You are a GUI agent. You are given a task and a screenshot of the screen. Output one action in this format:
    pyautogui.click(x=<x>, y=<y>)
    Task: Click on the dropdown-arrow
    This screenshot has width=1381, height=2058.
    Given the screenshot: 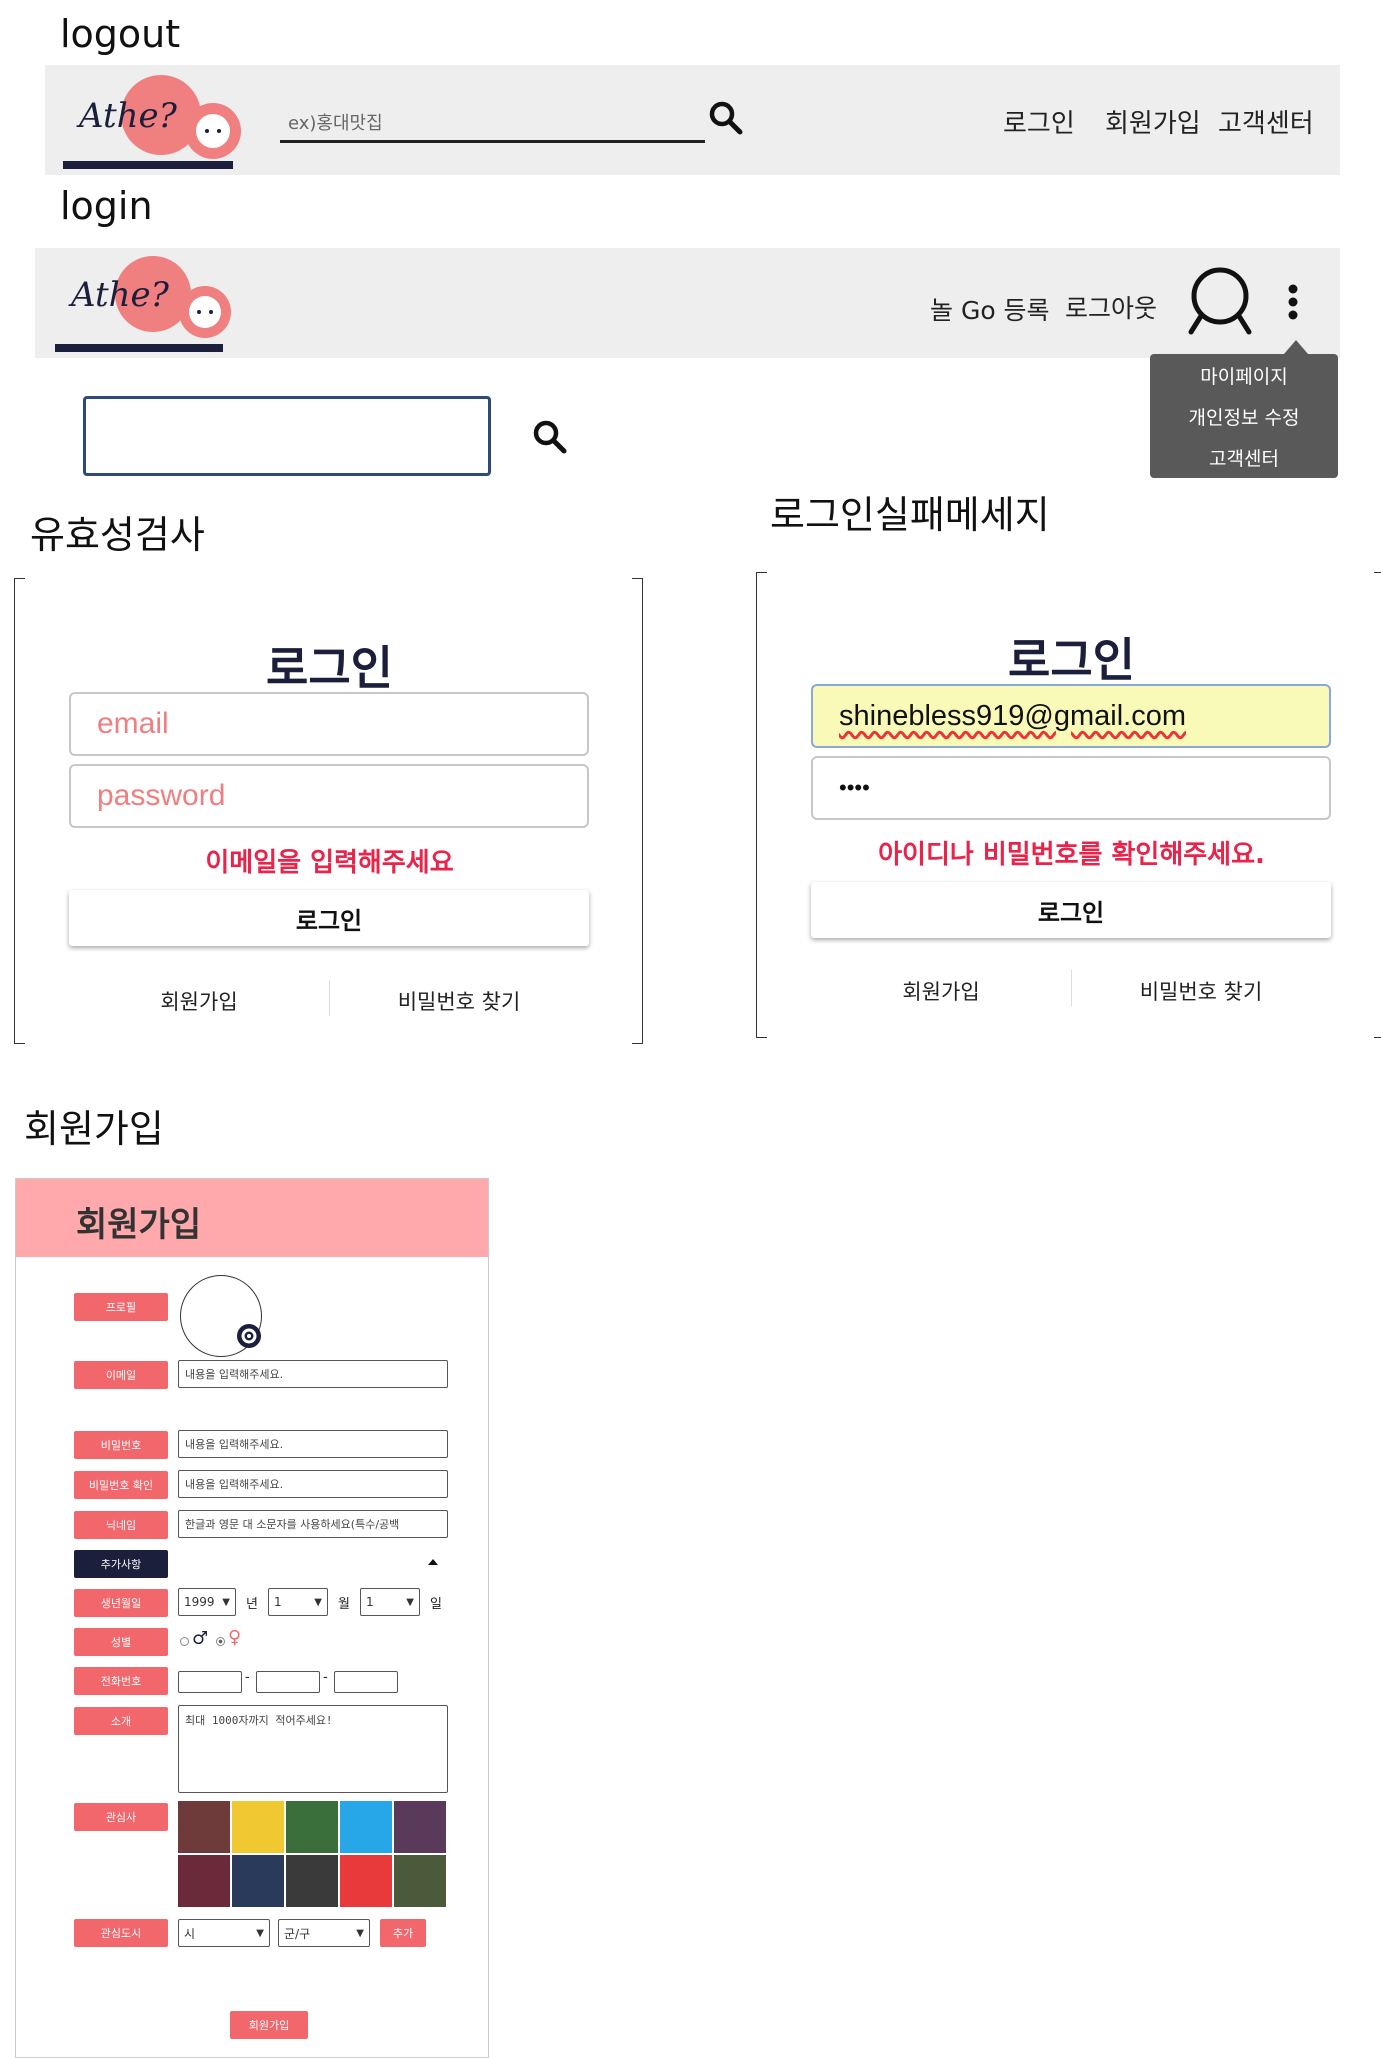 What is the action you would take?
    pyautogui.click(x=1296, y=347)
    